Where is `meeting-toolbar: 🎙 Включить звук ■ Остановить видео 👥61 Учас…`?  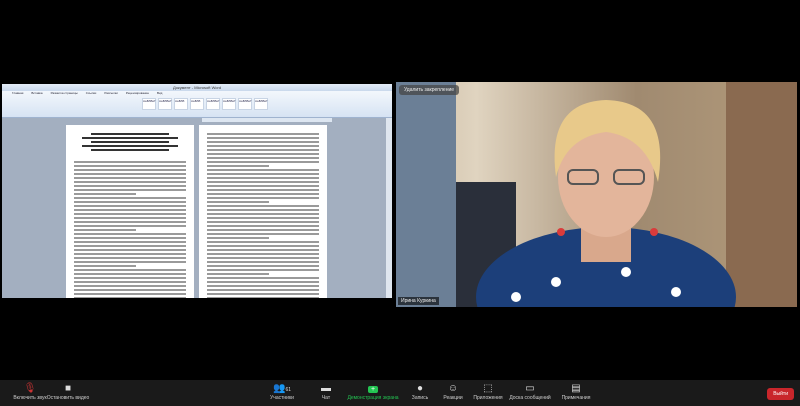 meeting-toolbar: 🎙 Включить звук ■ Остановить видео 👥61 Учас… is located at coordinates (400, 393).